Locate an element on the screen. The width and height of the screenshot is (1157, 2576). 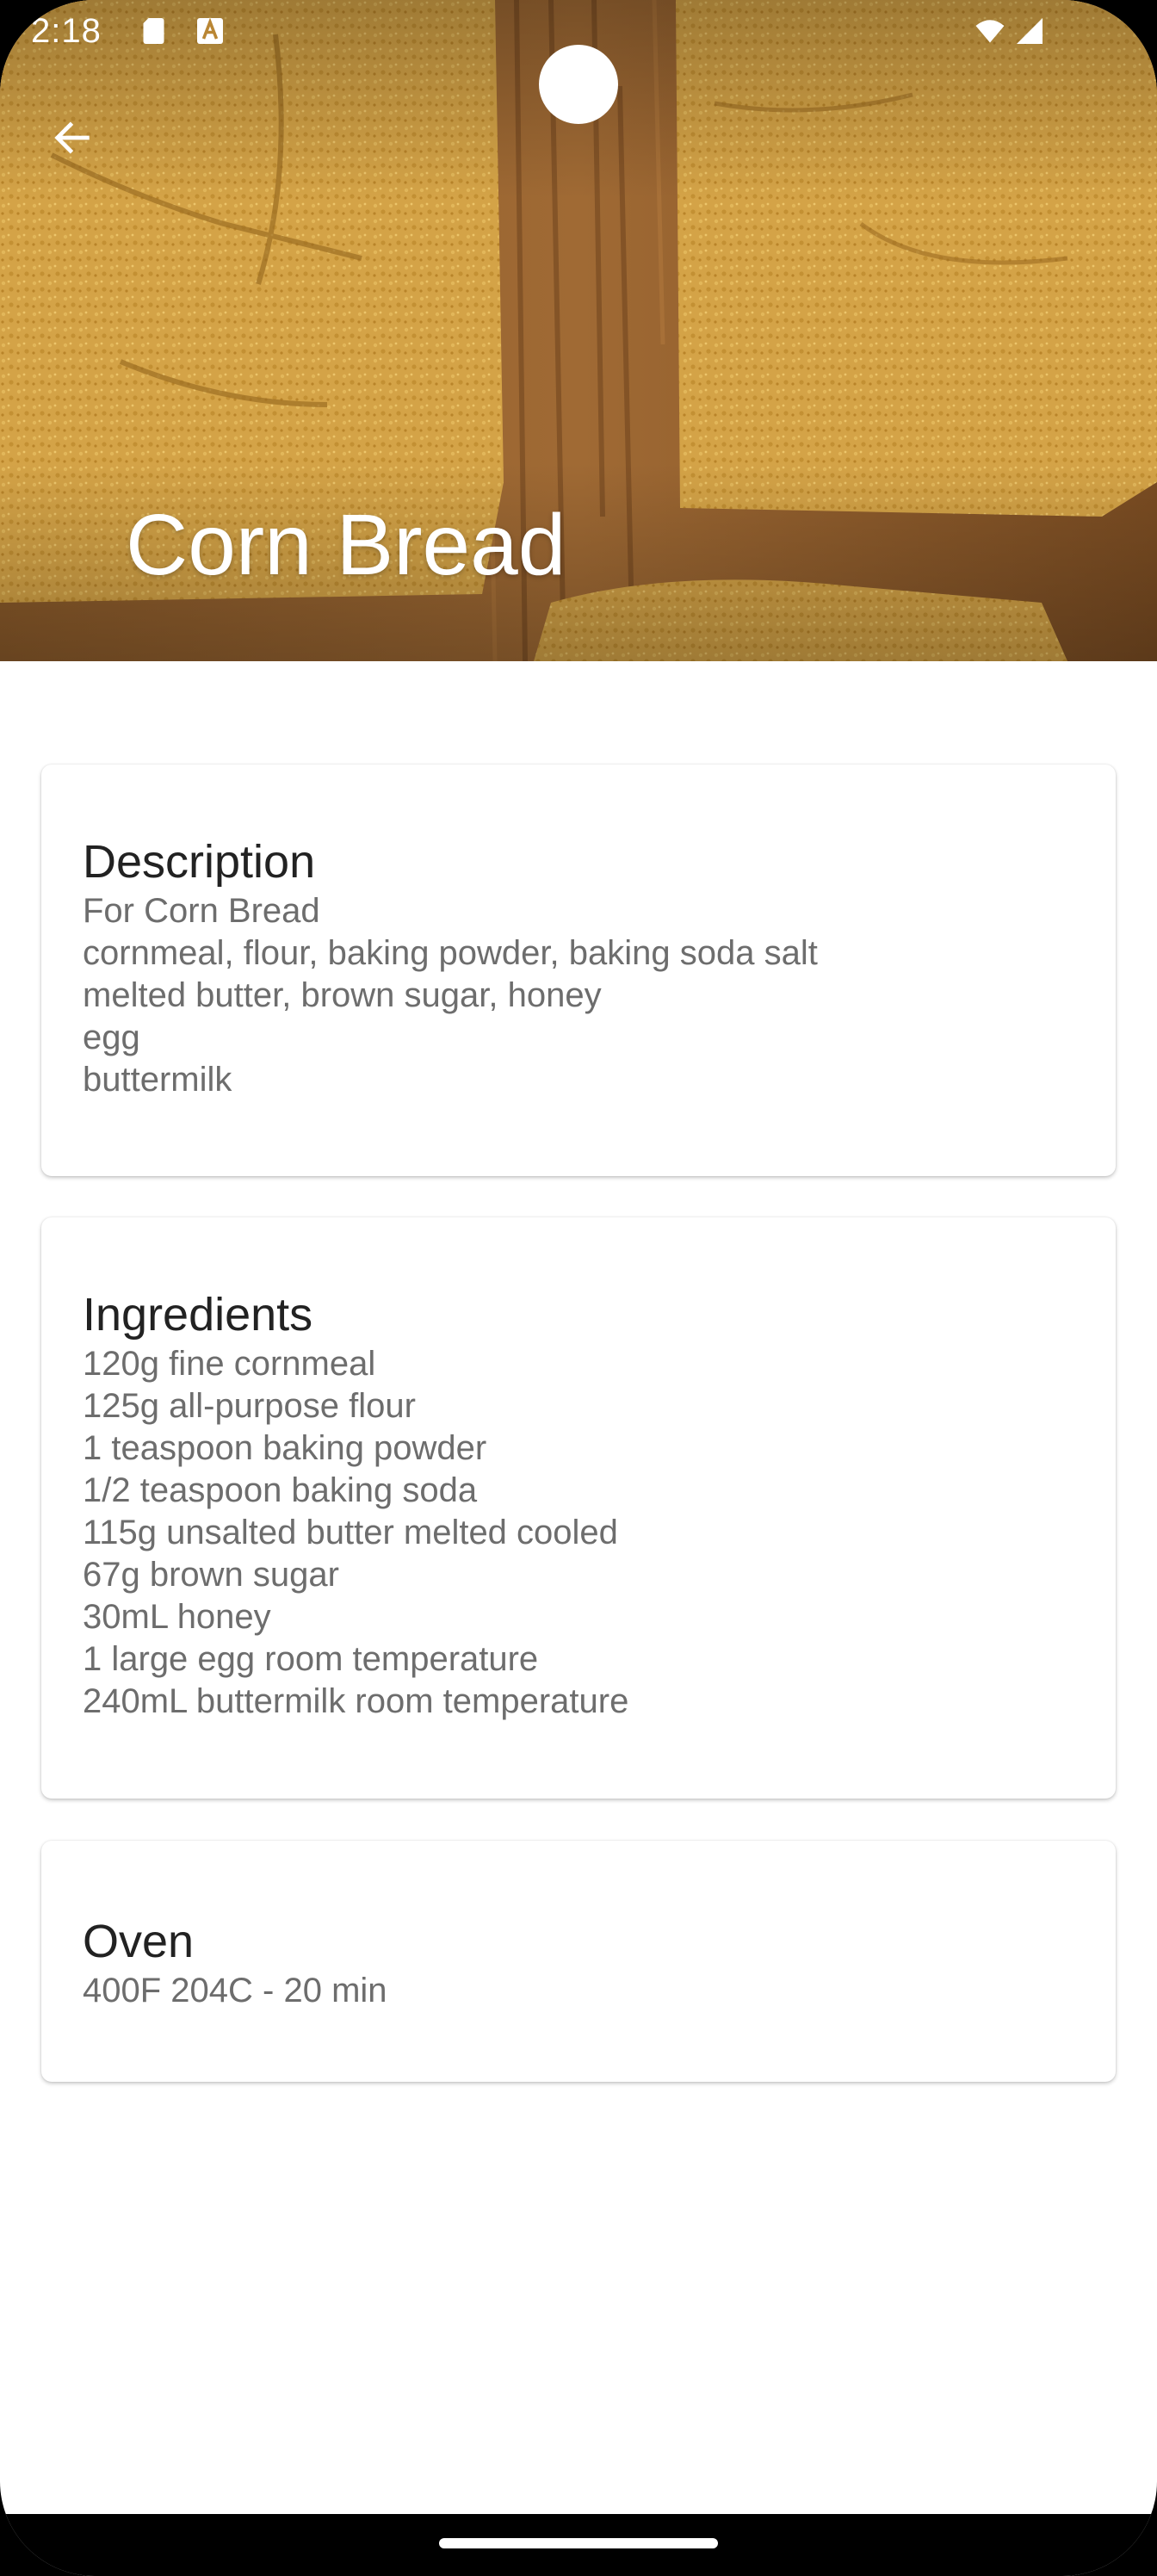
description-line: For Corn Bread is located at coordinates (202, 911).